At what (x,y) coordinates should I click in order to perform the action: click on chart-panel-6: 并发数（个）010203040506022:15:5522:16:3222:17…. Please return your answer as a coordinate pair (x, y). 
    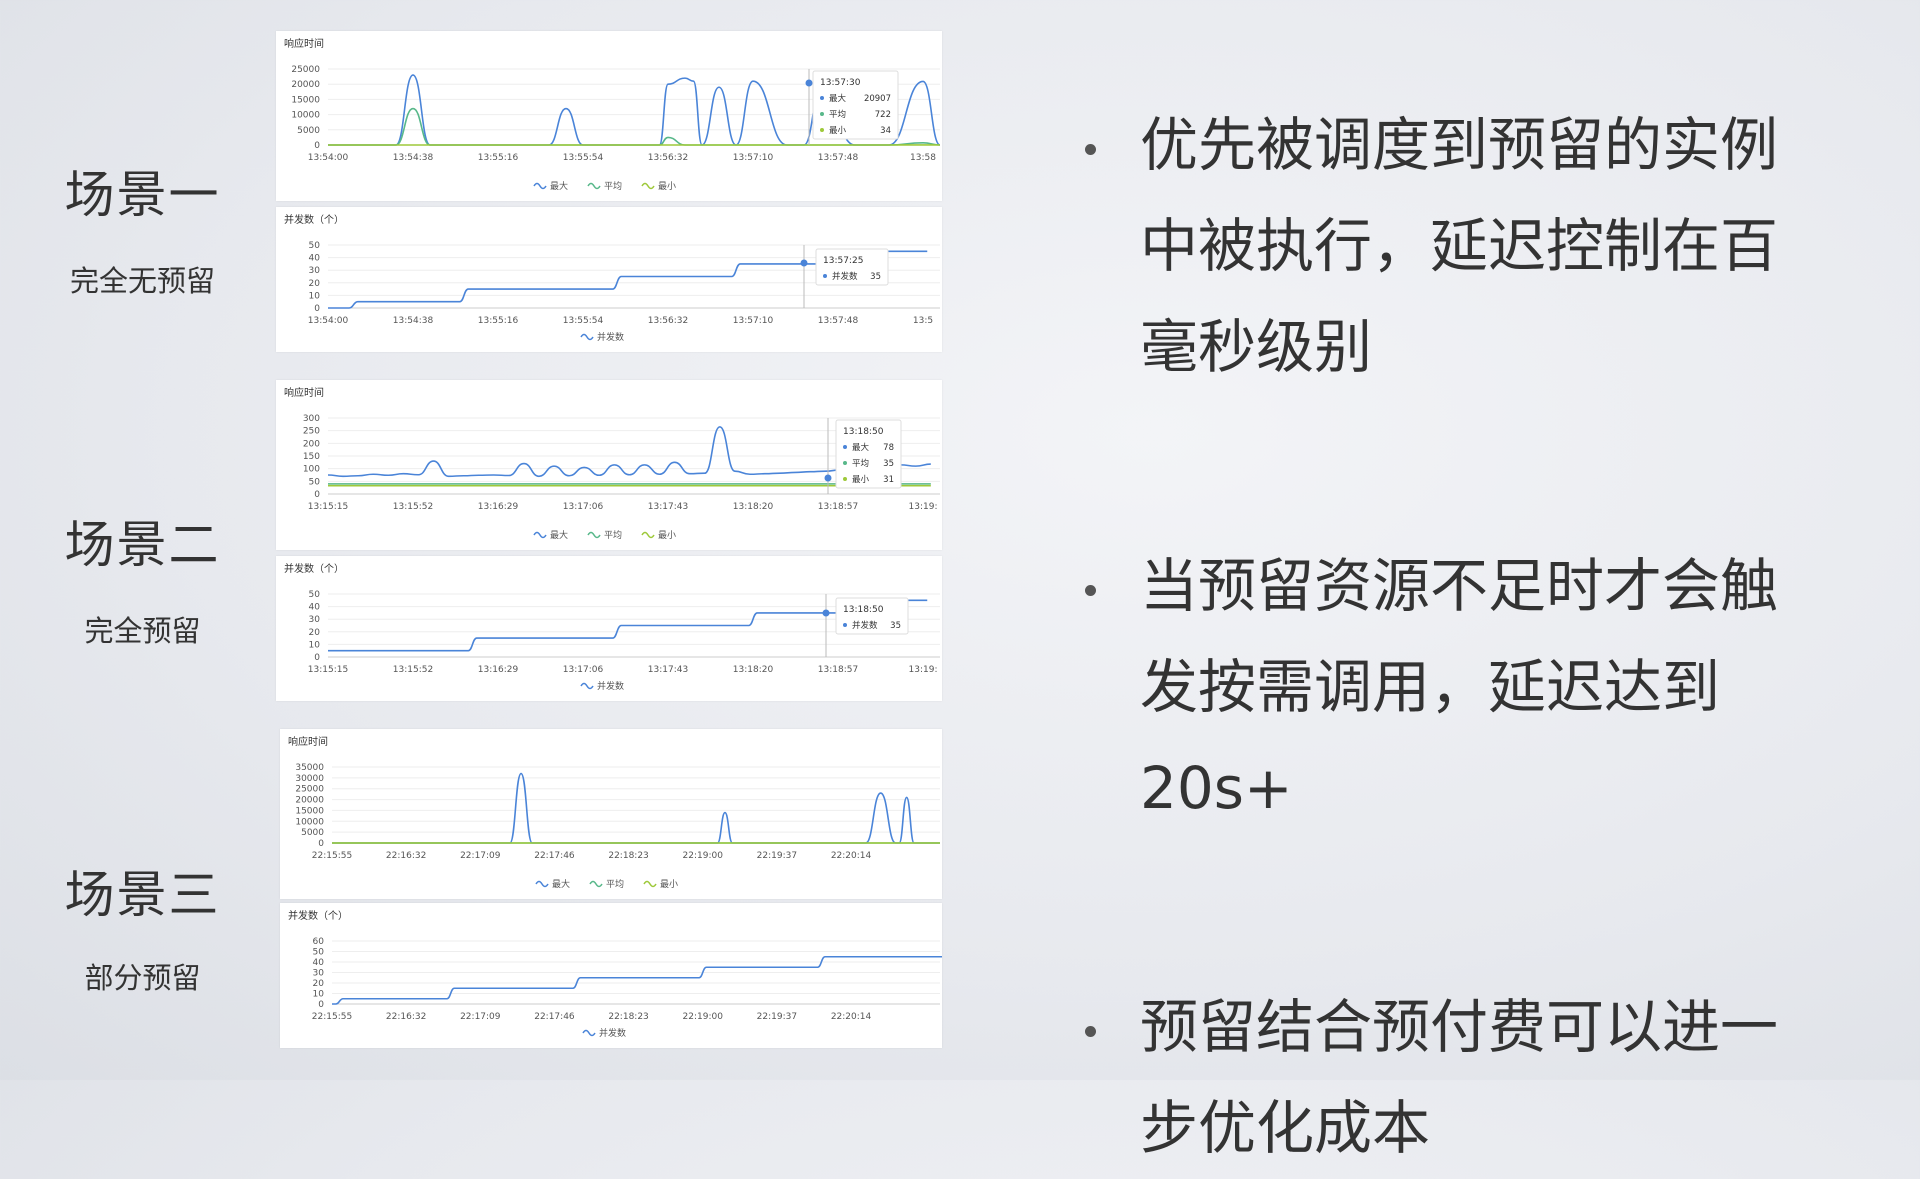
    Looking at the image, I should click on (611, 975).